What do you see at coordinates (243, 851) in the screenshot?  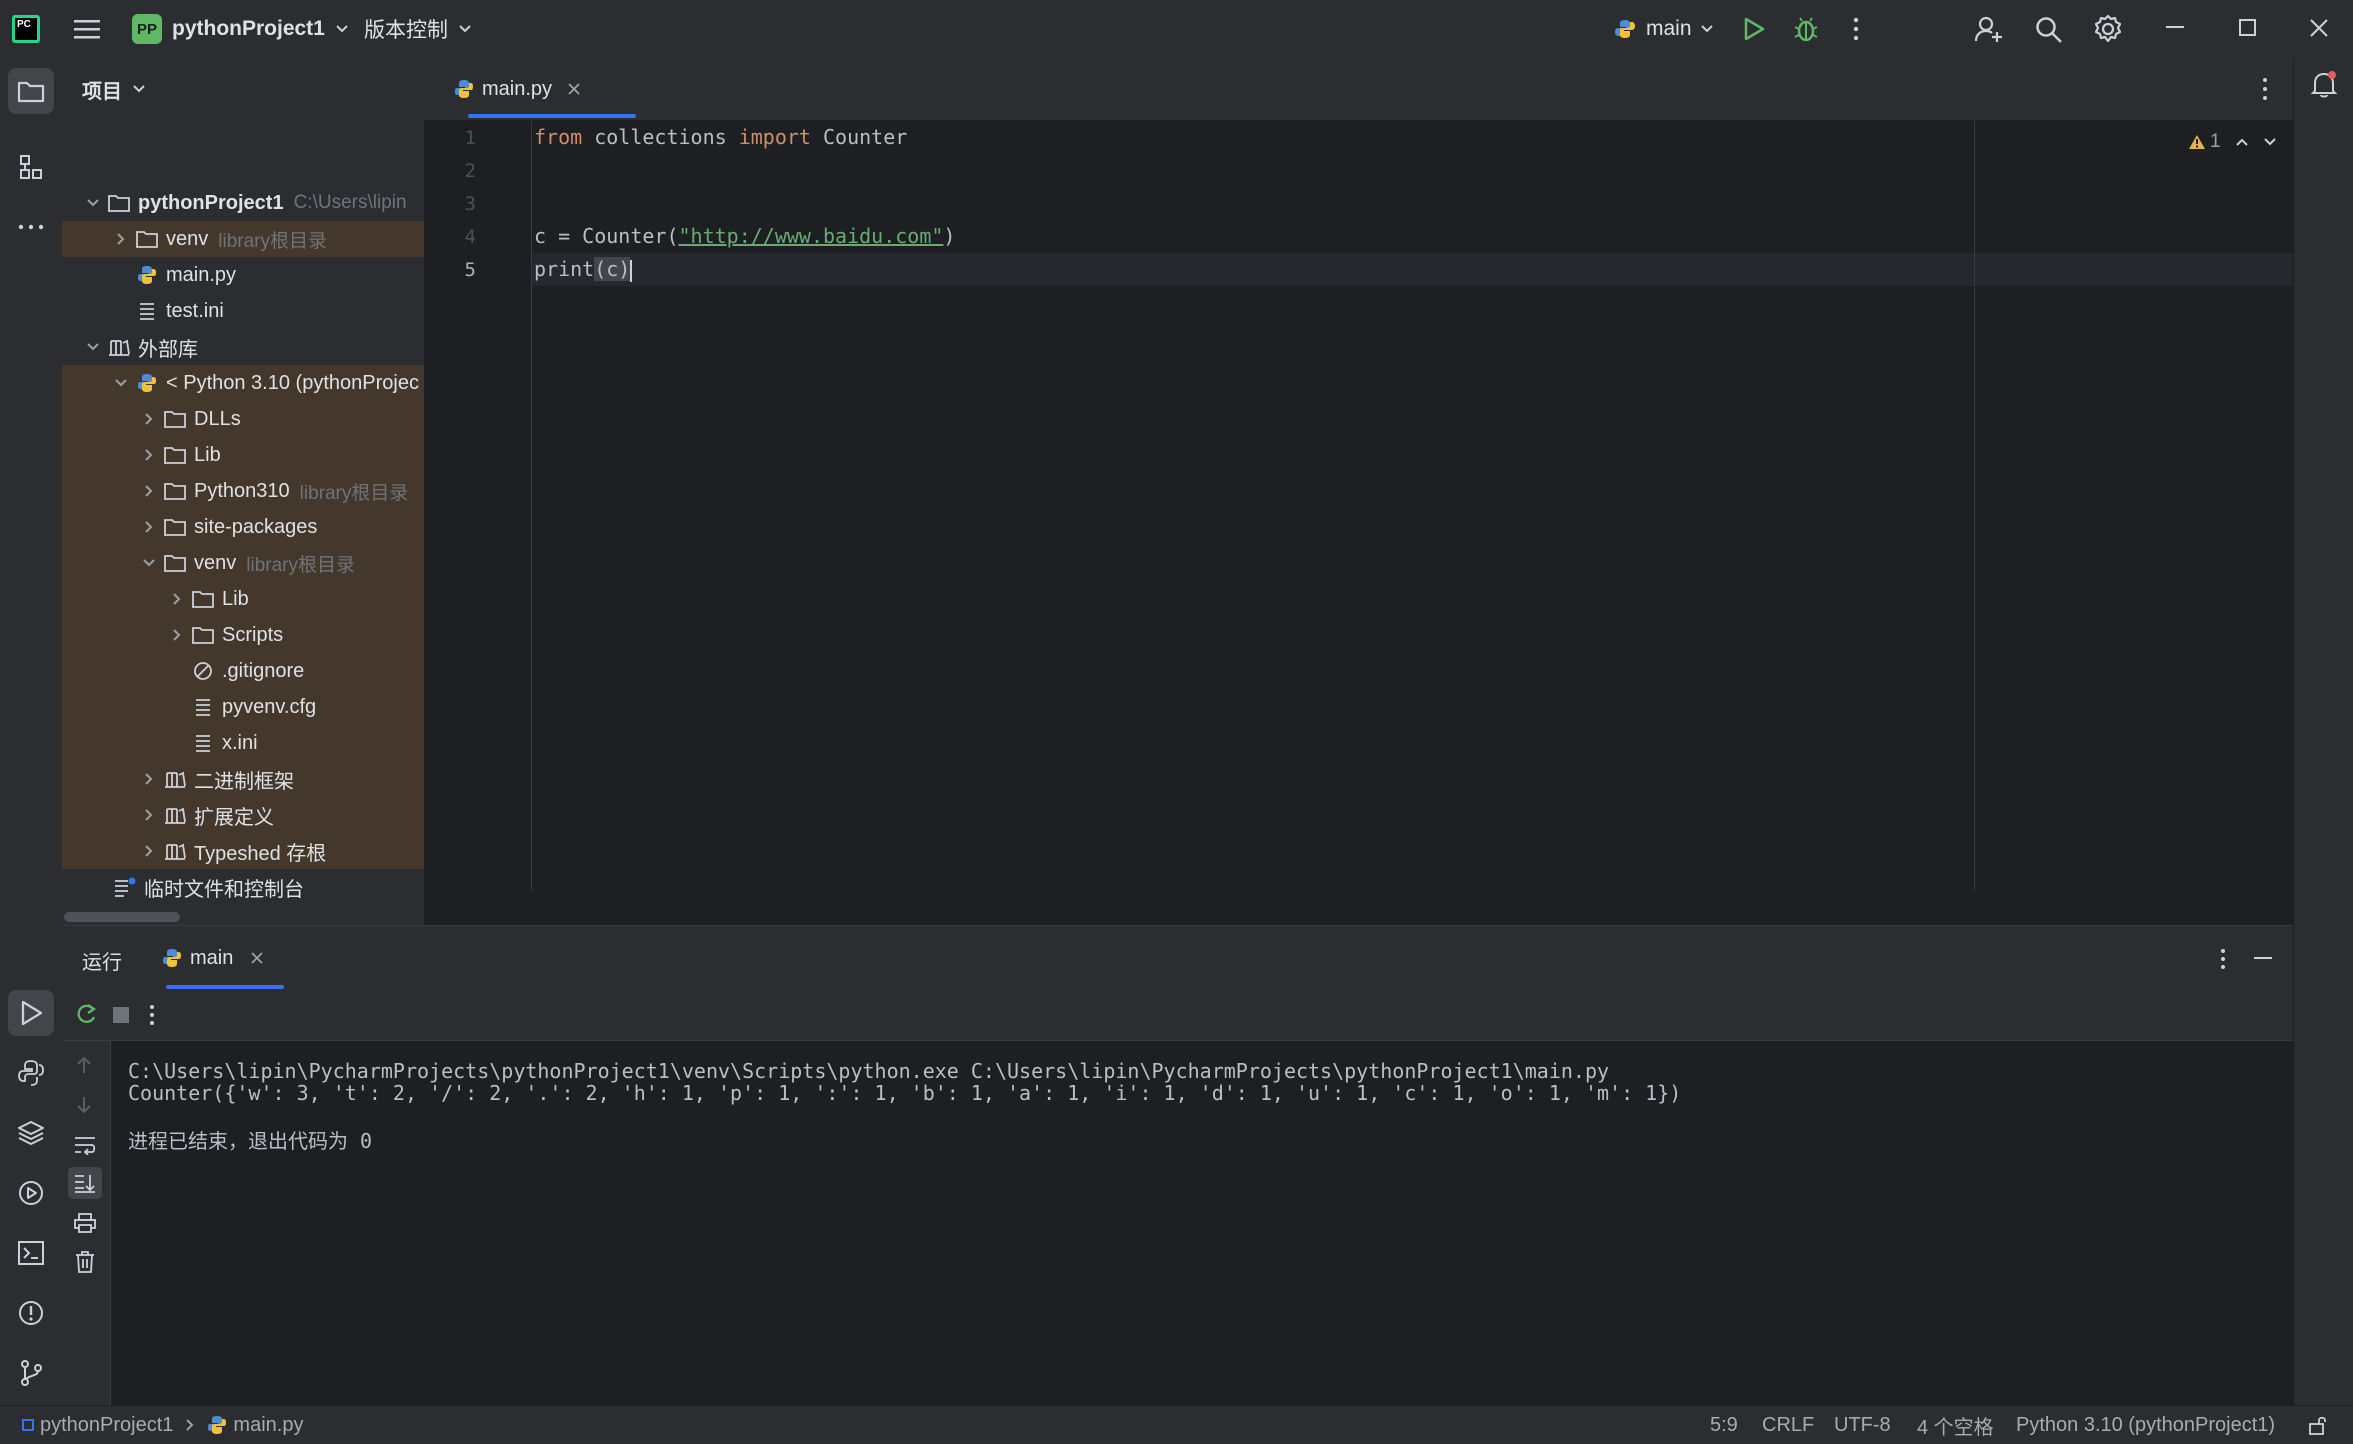 I see `tree-item-typeshed-stubs: Typeshed 存根` at bounding box center [243, 851].